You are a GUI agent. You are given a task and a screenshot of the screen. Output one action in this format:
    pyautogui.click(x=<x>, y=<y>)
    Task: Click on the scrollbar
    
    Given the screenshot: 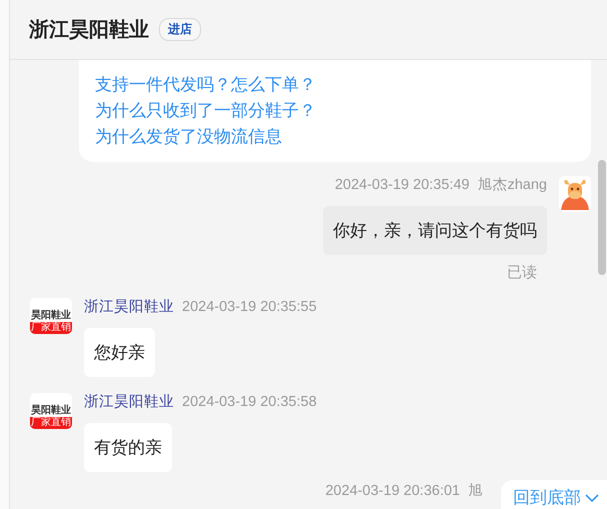 What is the action you would take?
    pyautogui.click(x=602, y=217)
    